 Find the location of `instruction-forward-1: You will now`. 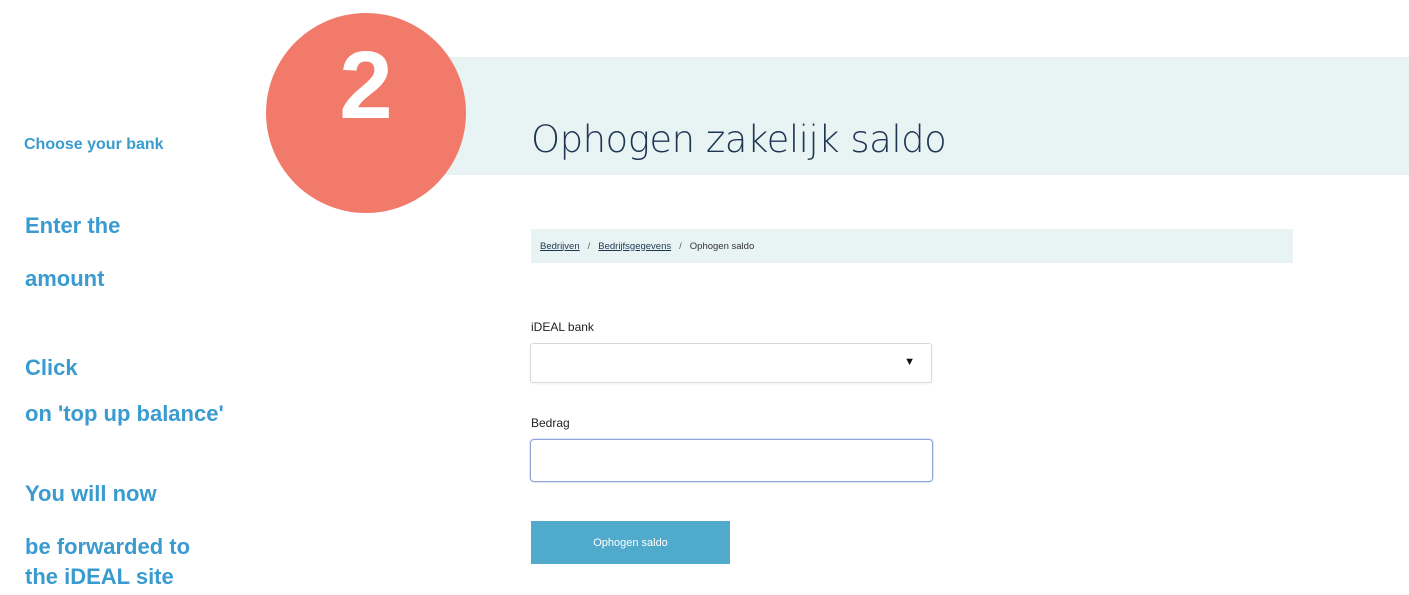

instruction-forward-1: You will now is located at coordinates (91, 493).